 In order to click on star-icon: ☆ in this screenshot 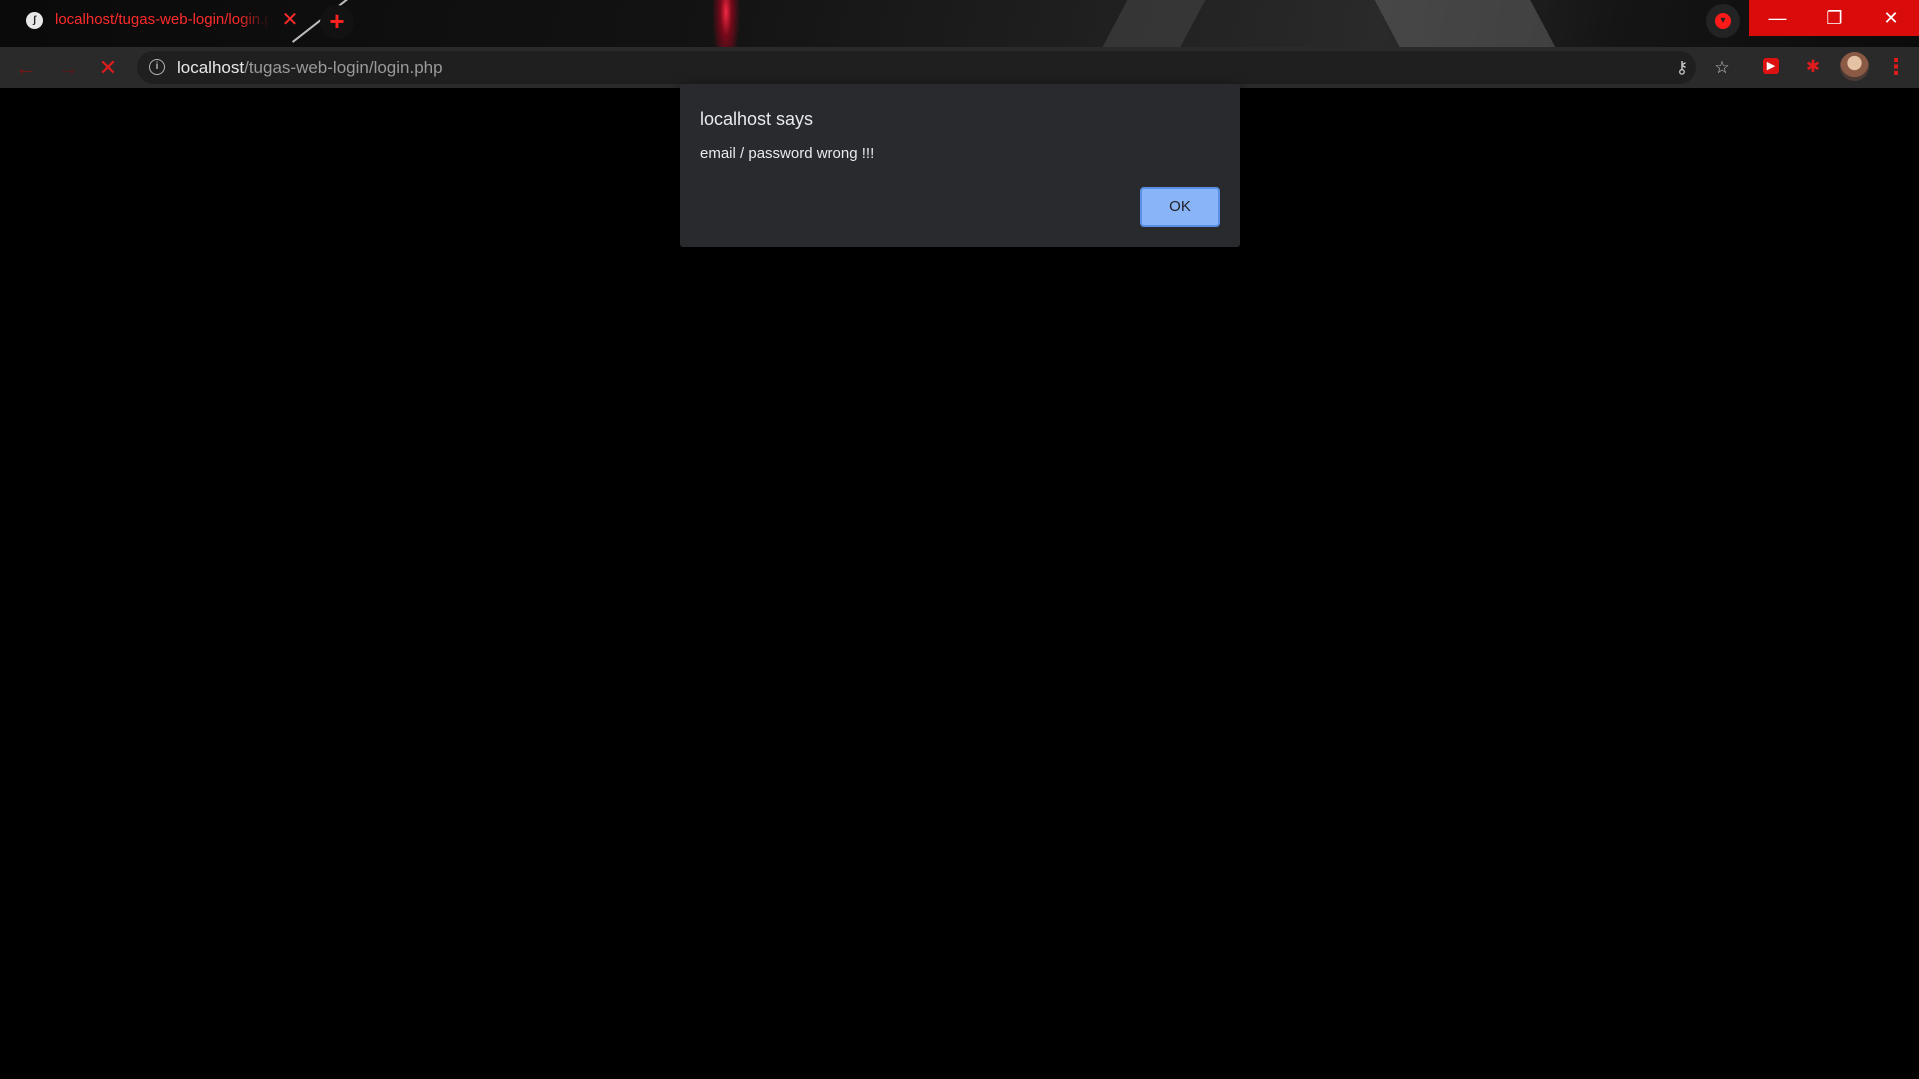, I will do `click(1722, 68)`.